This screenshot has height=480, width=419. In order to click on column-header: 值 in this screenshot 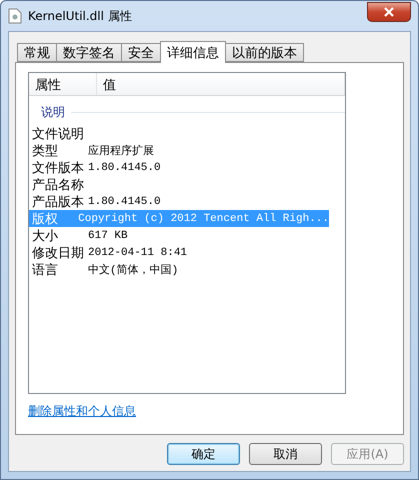, I will do `click(220, 84)`.